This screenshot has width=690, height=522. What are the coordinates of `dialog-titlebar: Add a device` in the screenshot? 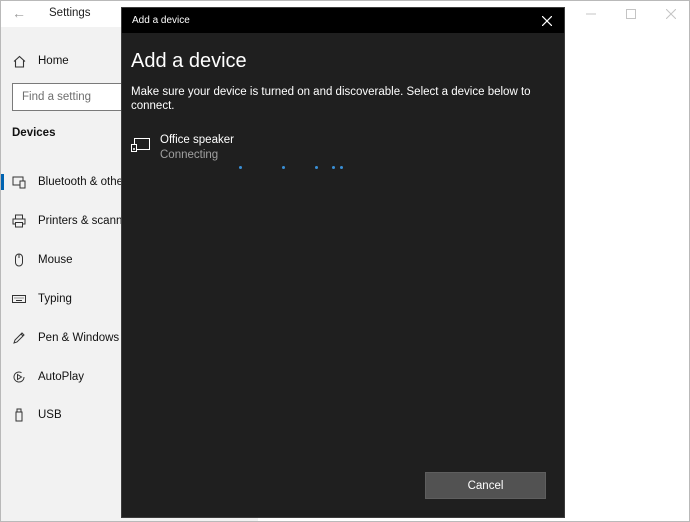 It's located at (343, 20).